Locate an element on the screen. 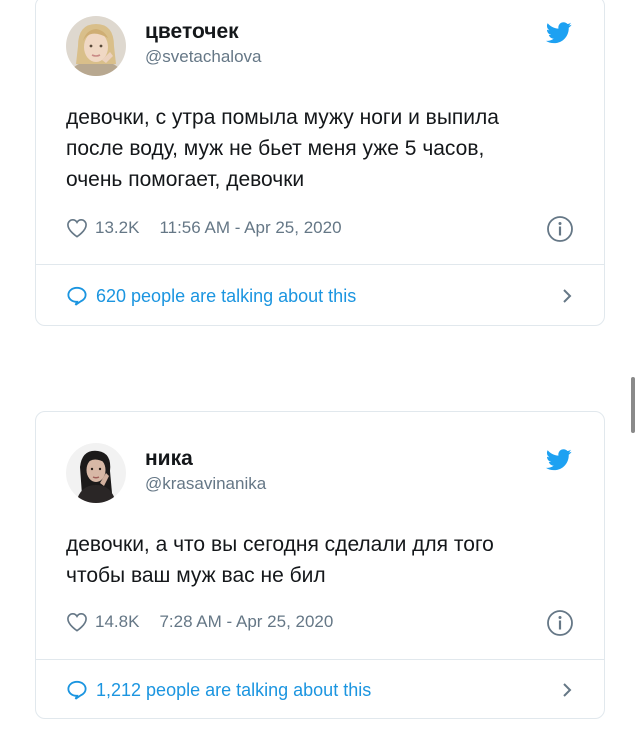  scrollbar is located at coordinates (633, 405).